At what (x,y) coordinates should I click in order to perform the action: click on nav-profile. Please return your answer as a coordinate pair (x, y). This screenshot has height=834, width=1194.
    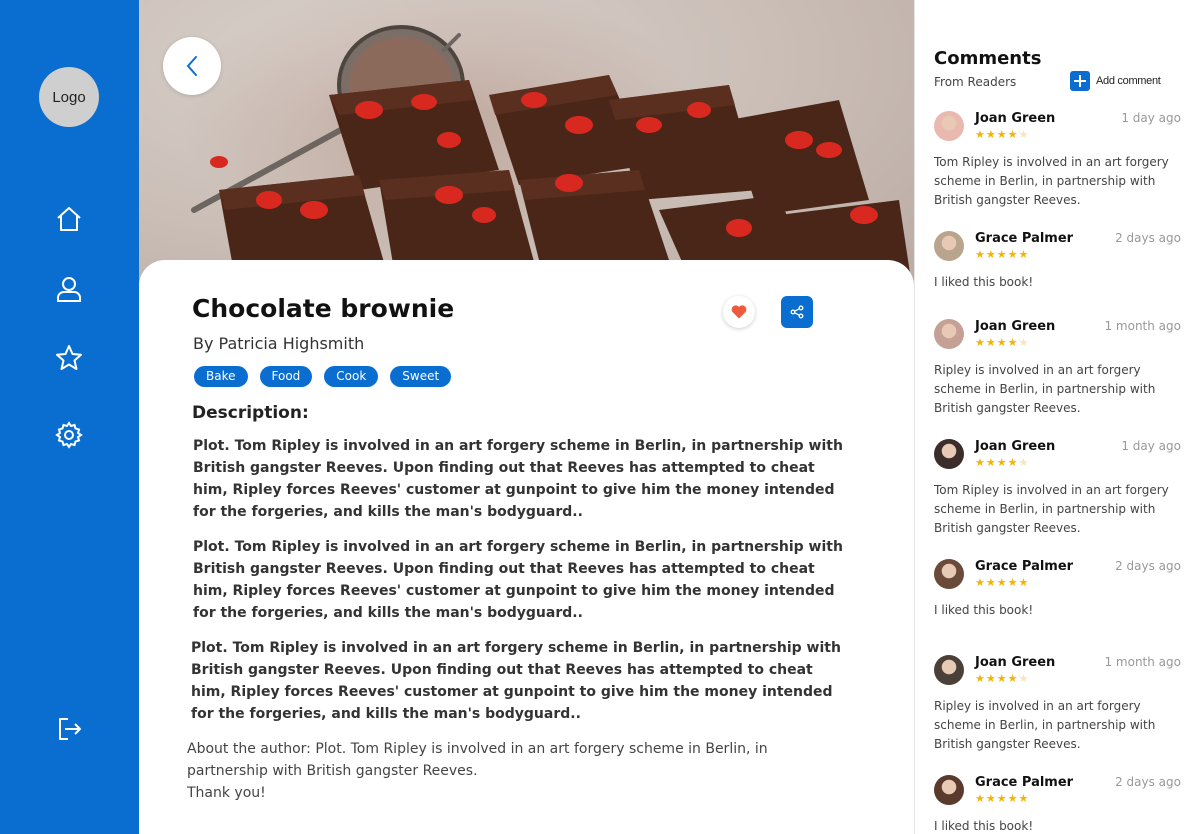
    Looking at the image, I should click on (69, 289).